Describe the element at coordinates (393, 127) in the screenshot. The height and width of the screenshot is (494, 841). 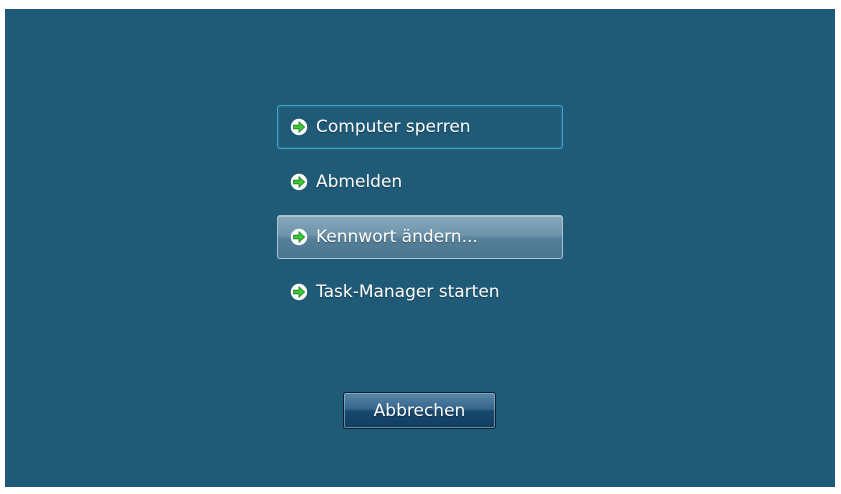
I see `lock-computer-label: Computer sperren` at that location.